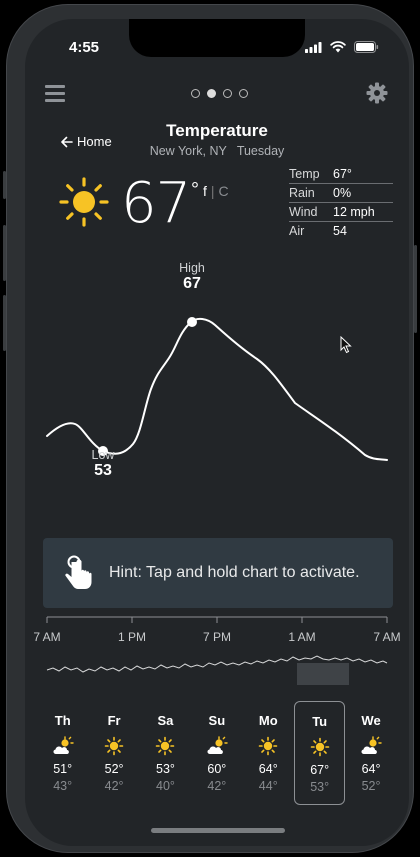 Image resolution: width=420 pixels, height=857 pixels. What do you see at coordinates (302, 637) in the screenshot?
I see `time-label: 1 AM` at bounding box center [302, 637].